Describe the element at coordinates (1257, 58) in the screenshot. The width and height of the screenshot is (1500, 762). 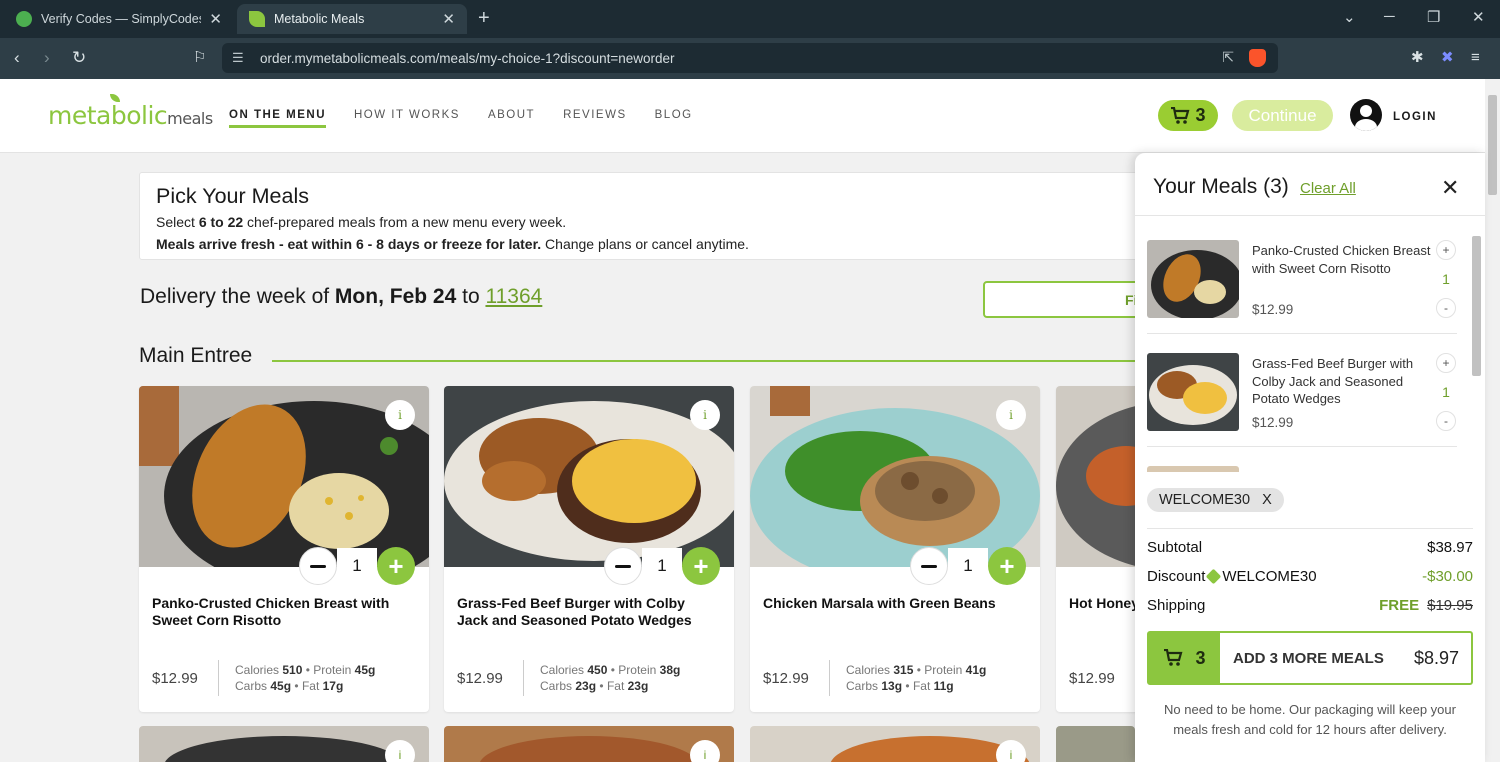
I see `brave-shield-icon` at that location.